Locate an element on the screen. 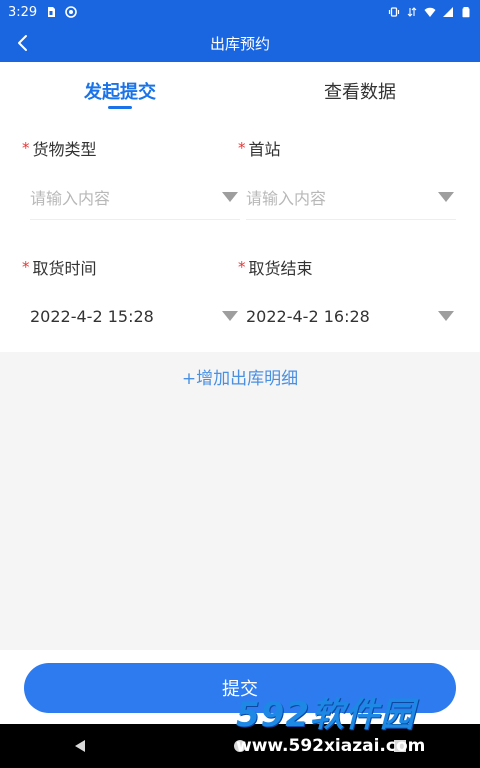 This screenshot has height=768, width=480. nav-recents-button is located at coordinates (400, 746).